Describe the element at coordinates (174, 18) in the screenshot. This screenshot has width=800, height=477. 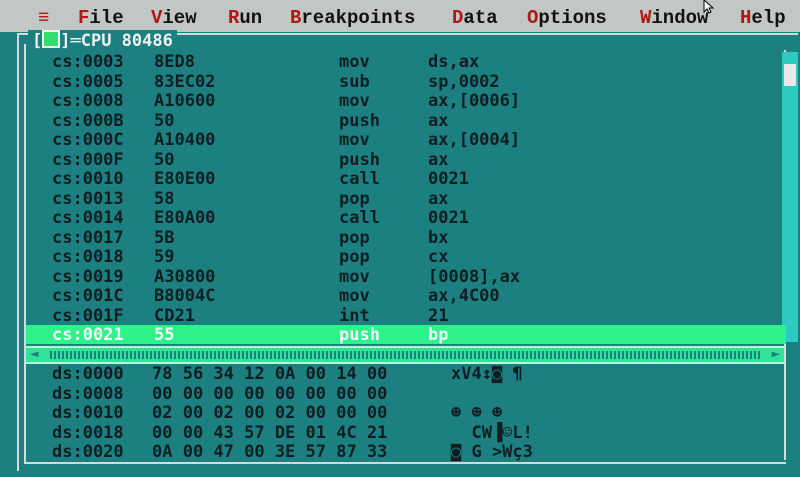
I see `menu-view: View` at that location.